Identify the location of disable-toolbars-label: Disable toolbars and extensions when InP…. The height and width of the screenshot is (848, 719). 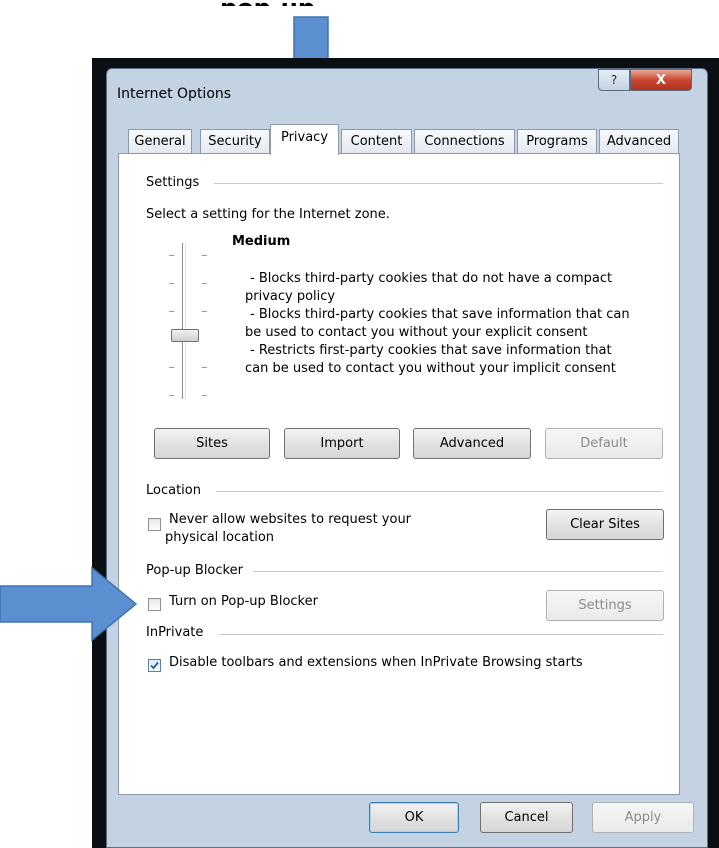
(376, 662).